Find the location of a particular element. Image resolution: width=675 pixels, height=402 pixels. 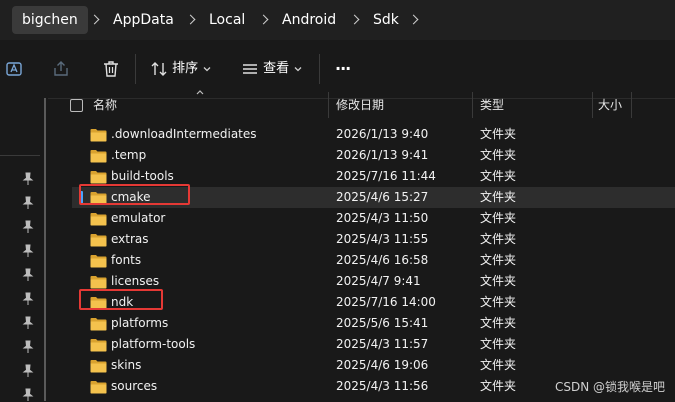

sort-icon is located at coordinates (159, 68).